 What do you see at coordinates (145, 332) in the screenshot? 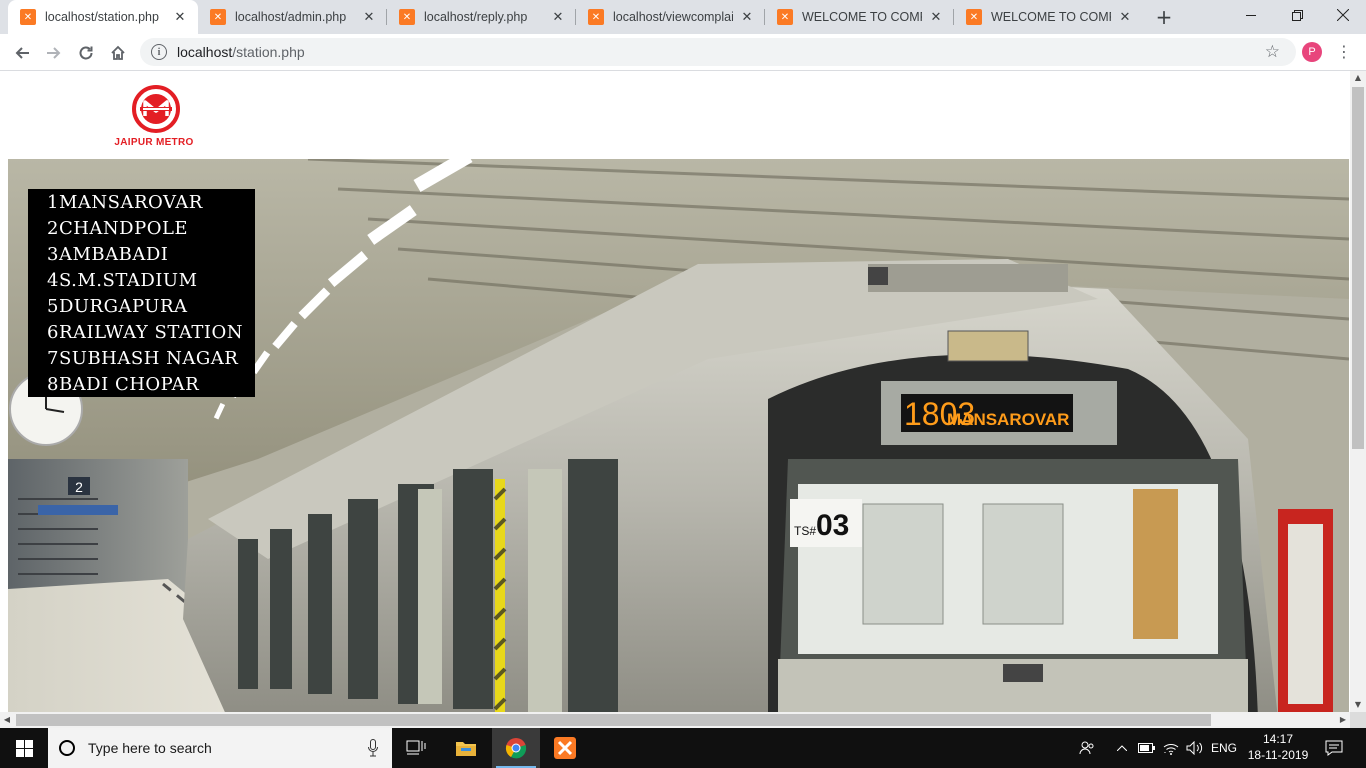
I see `station-item: 6RAILWAY STATION` at bounding box center [145, 332].